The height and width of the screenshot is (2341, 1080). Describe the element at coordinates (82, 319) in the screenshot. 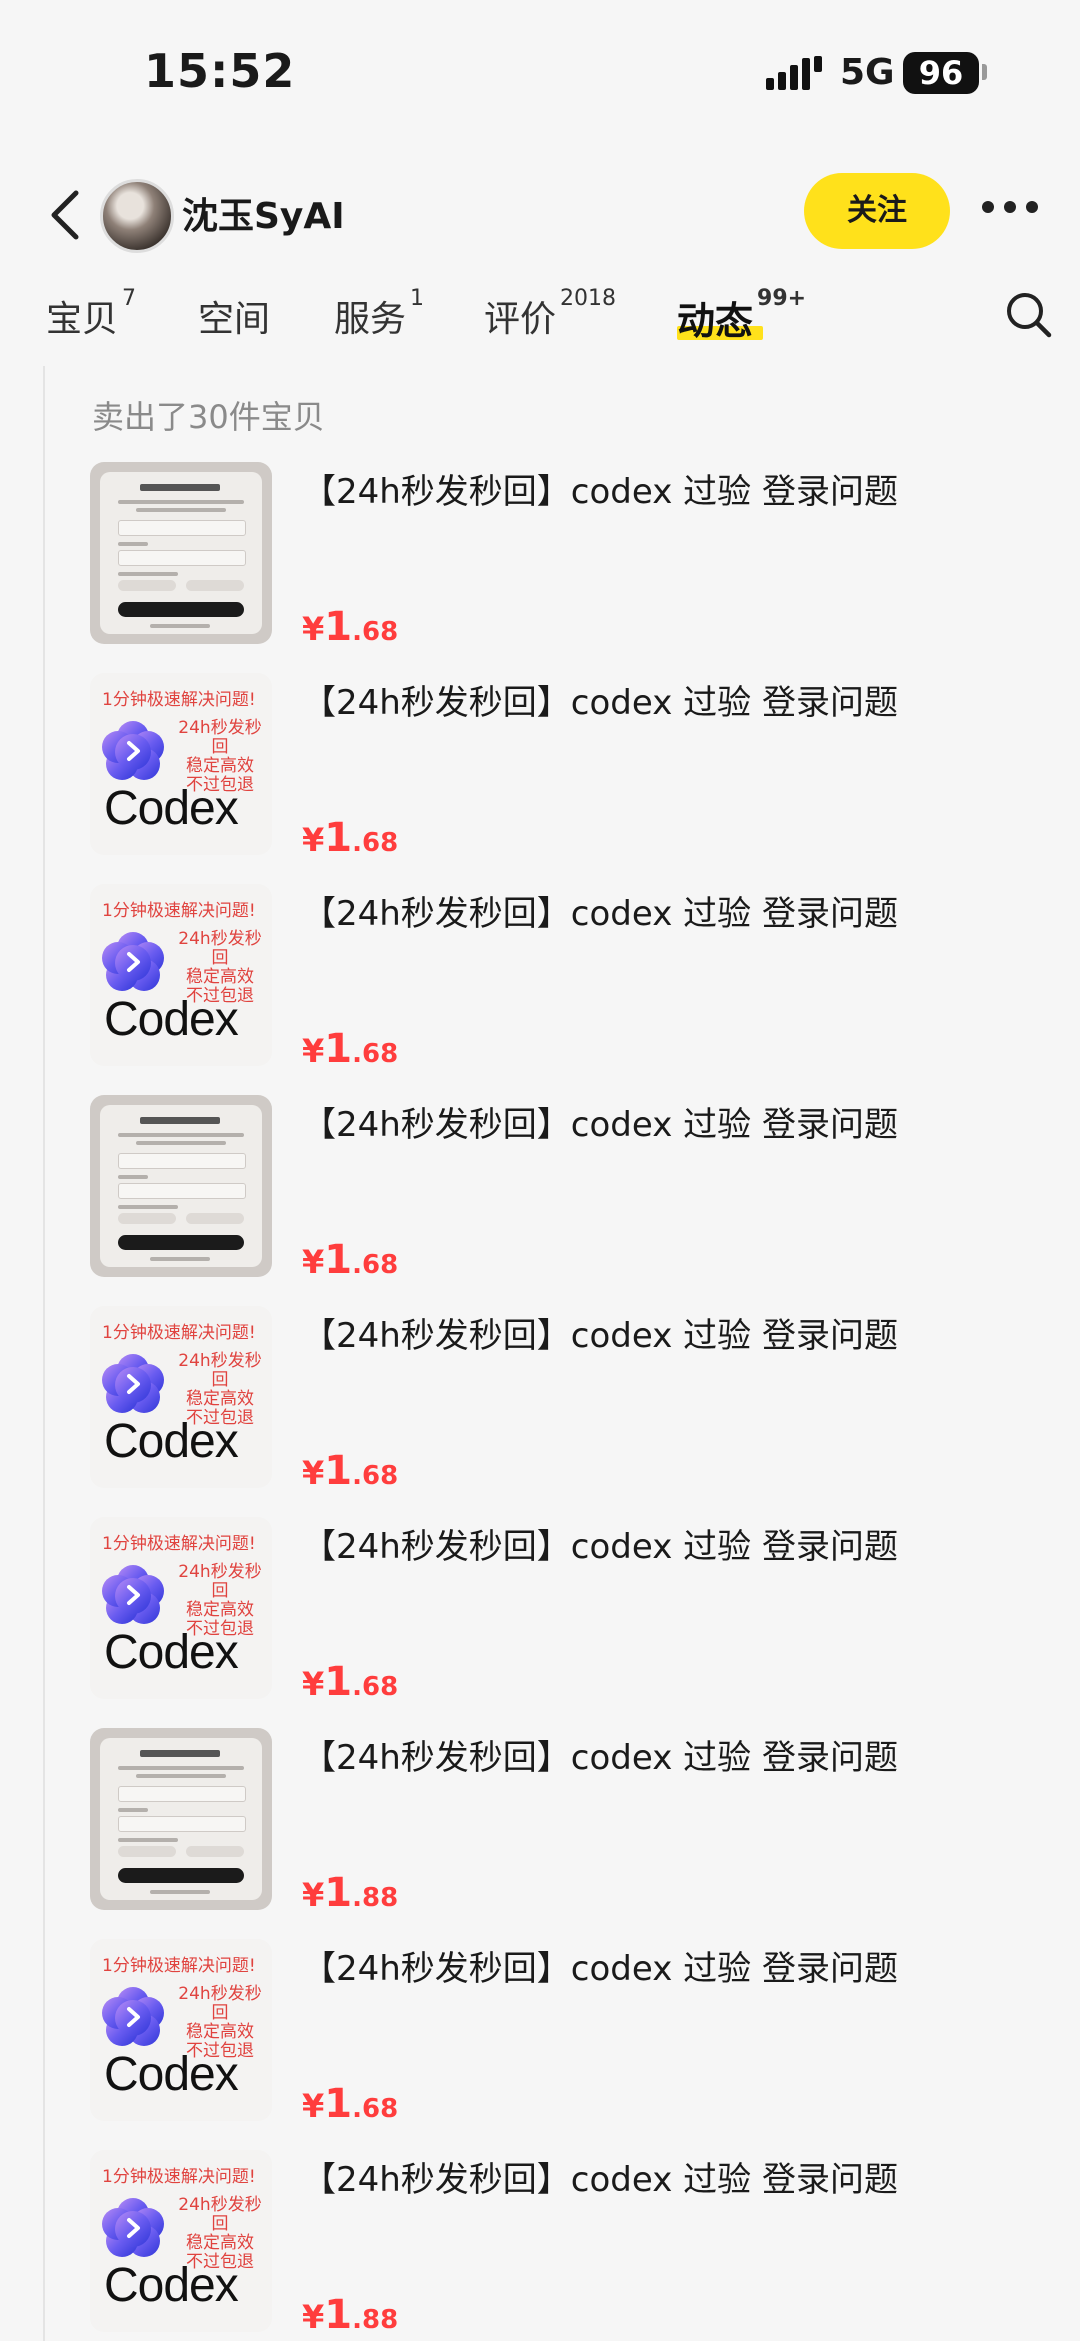

I see `tab-label: 宝贝` at that location.